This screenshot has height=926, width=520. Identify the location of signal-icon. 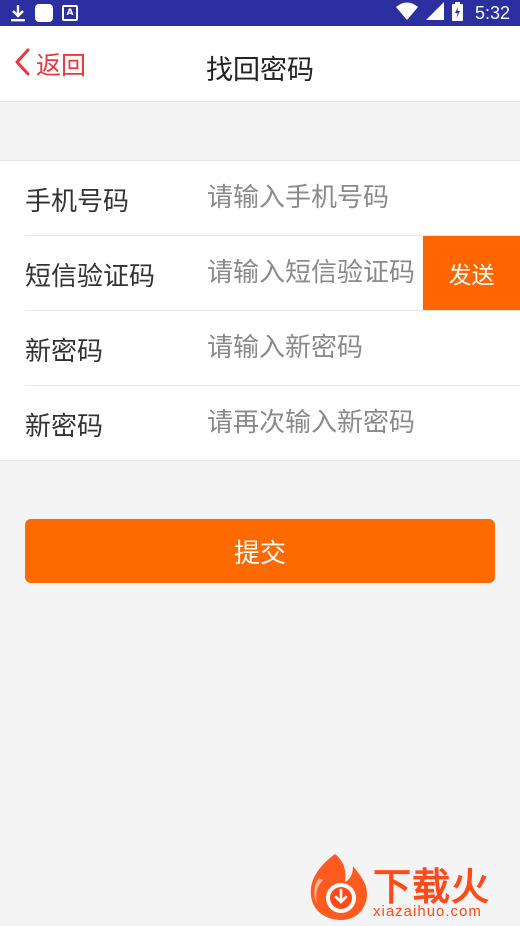
(434, 13).